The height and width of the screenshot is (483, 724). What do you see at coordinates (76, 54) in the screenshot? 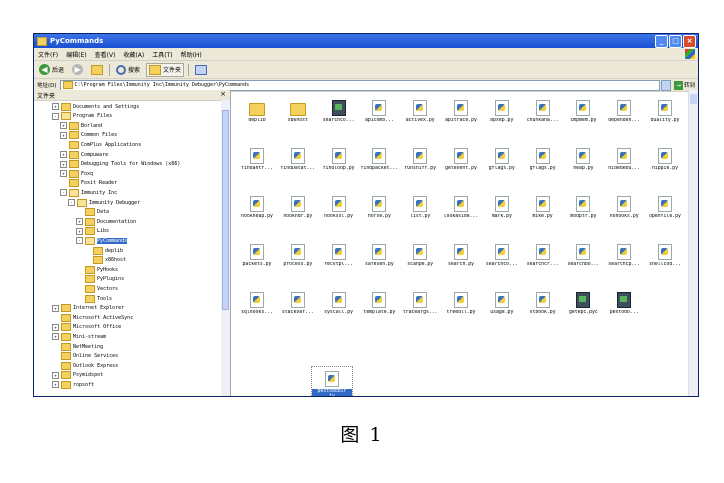
I see `menu-edit: 编辑(E)` at bounding box center [76, 54].